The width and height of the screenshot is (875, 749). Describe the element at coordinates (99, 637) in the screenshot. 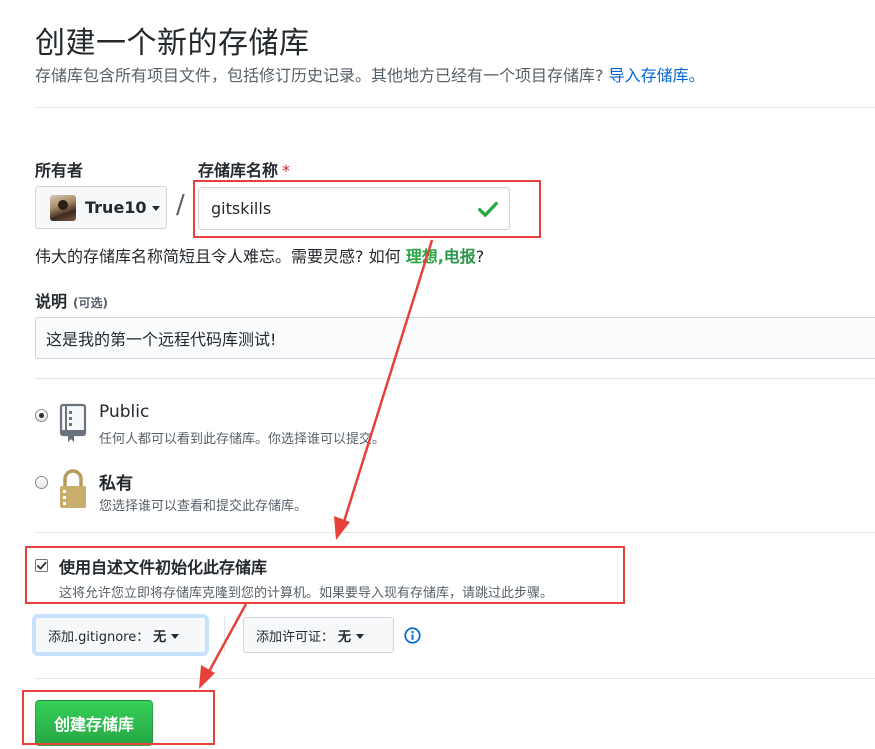

I see `gitignore-label: 添加.gitignore：` at that location.